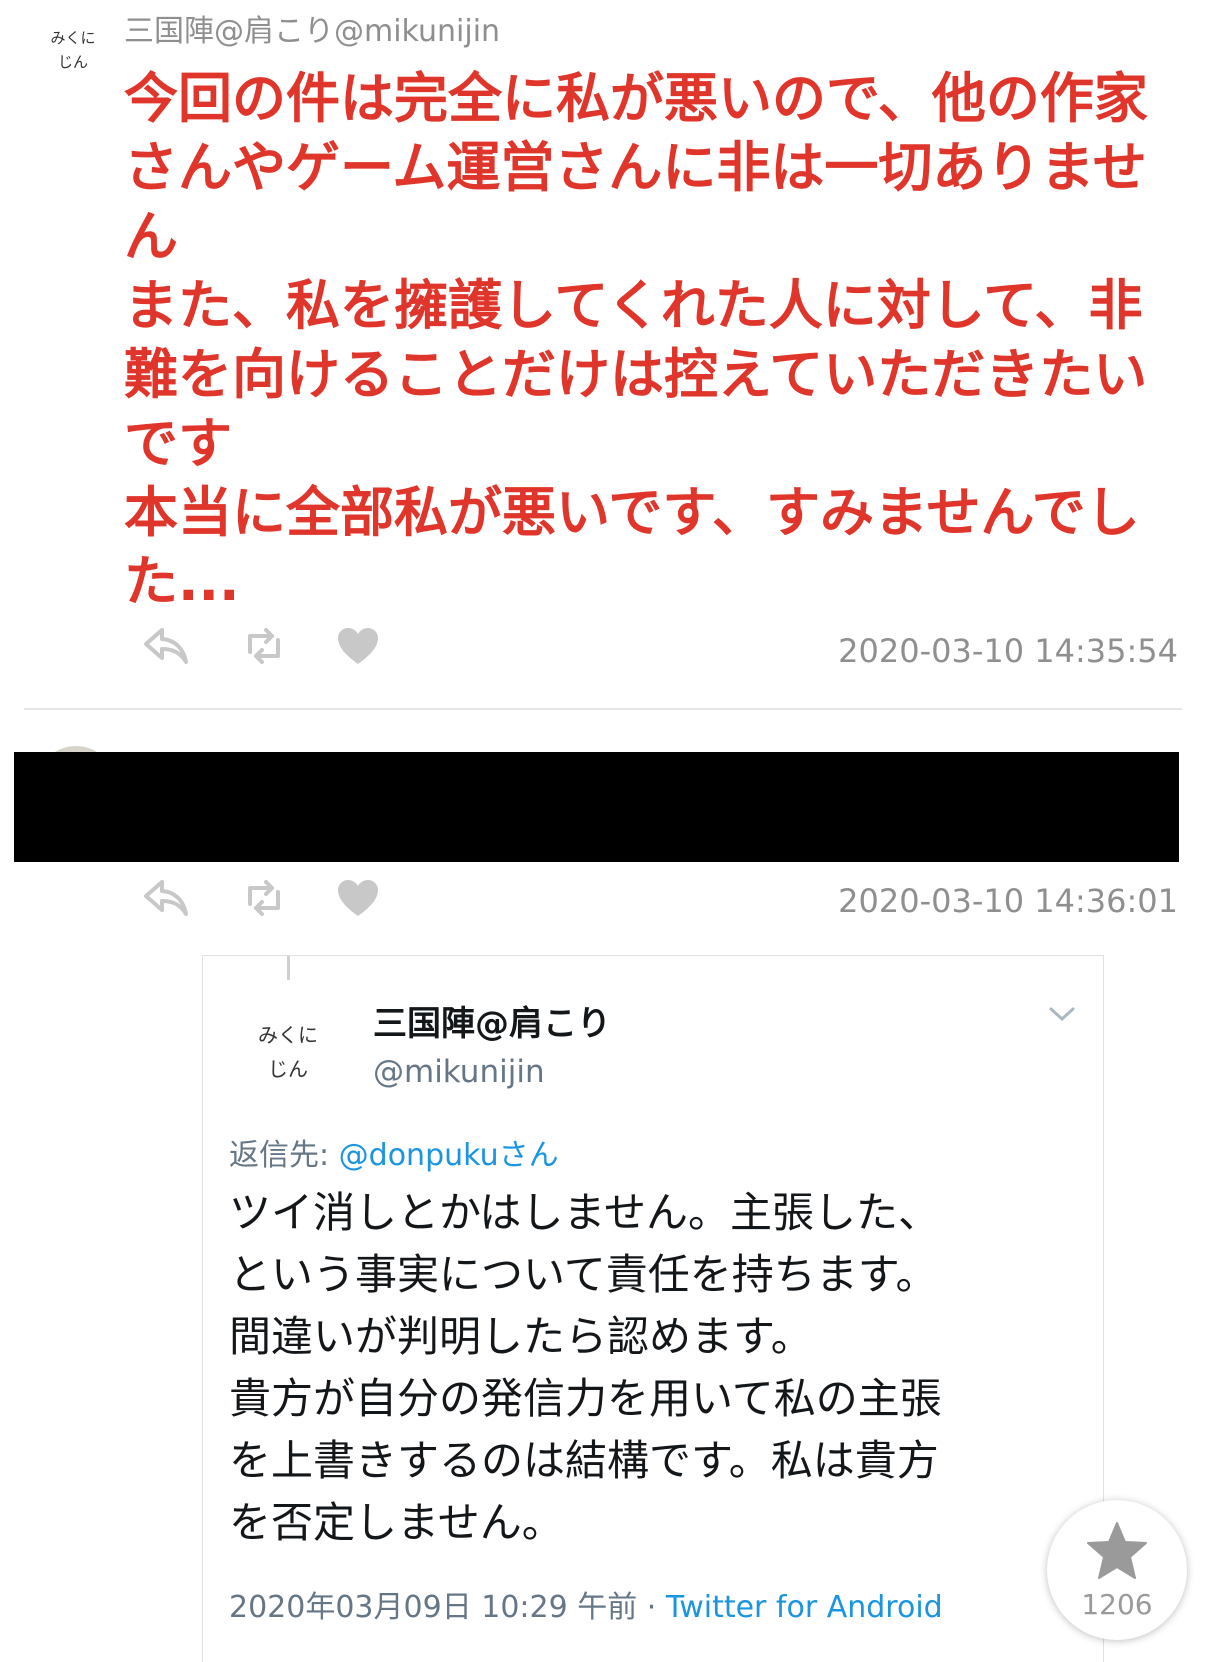 The image size is (1206, 1662). I want to click on divider, so click(603, 709).